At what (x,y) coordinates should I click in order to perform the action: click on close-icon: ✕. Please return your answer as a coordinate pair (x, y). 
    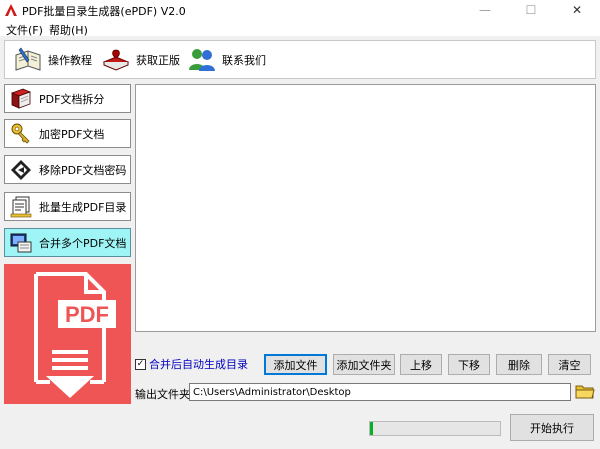
    Looking at the image, I should click on (577, 10).